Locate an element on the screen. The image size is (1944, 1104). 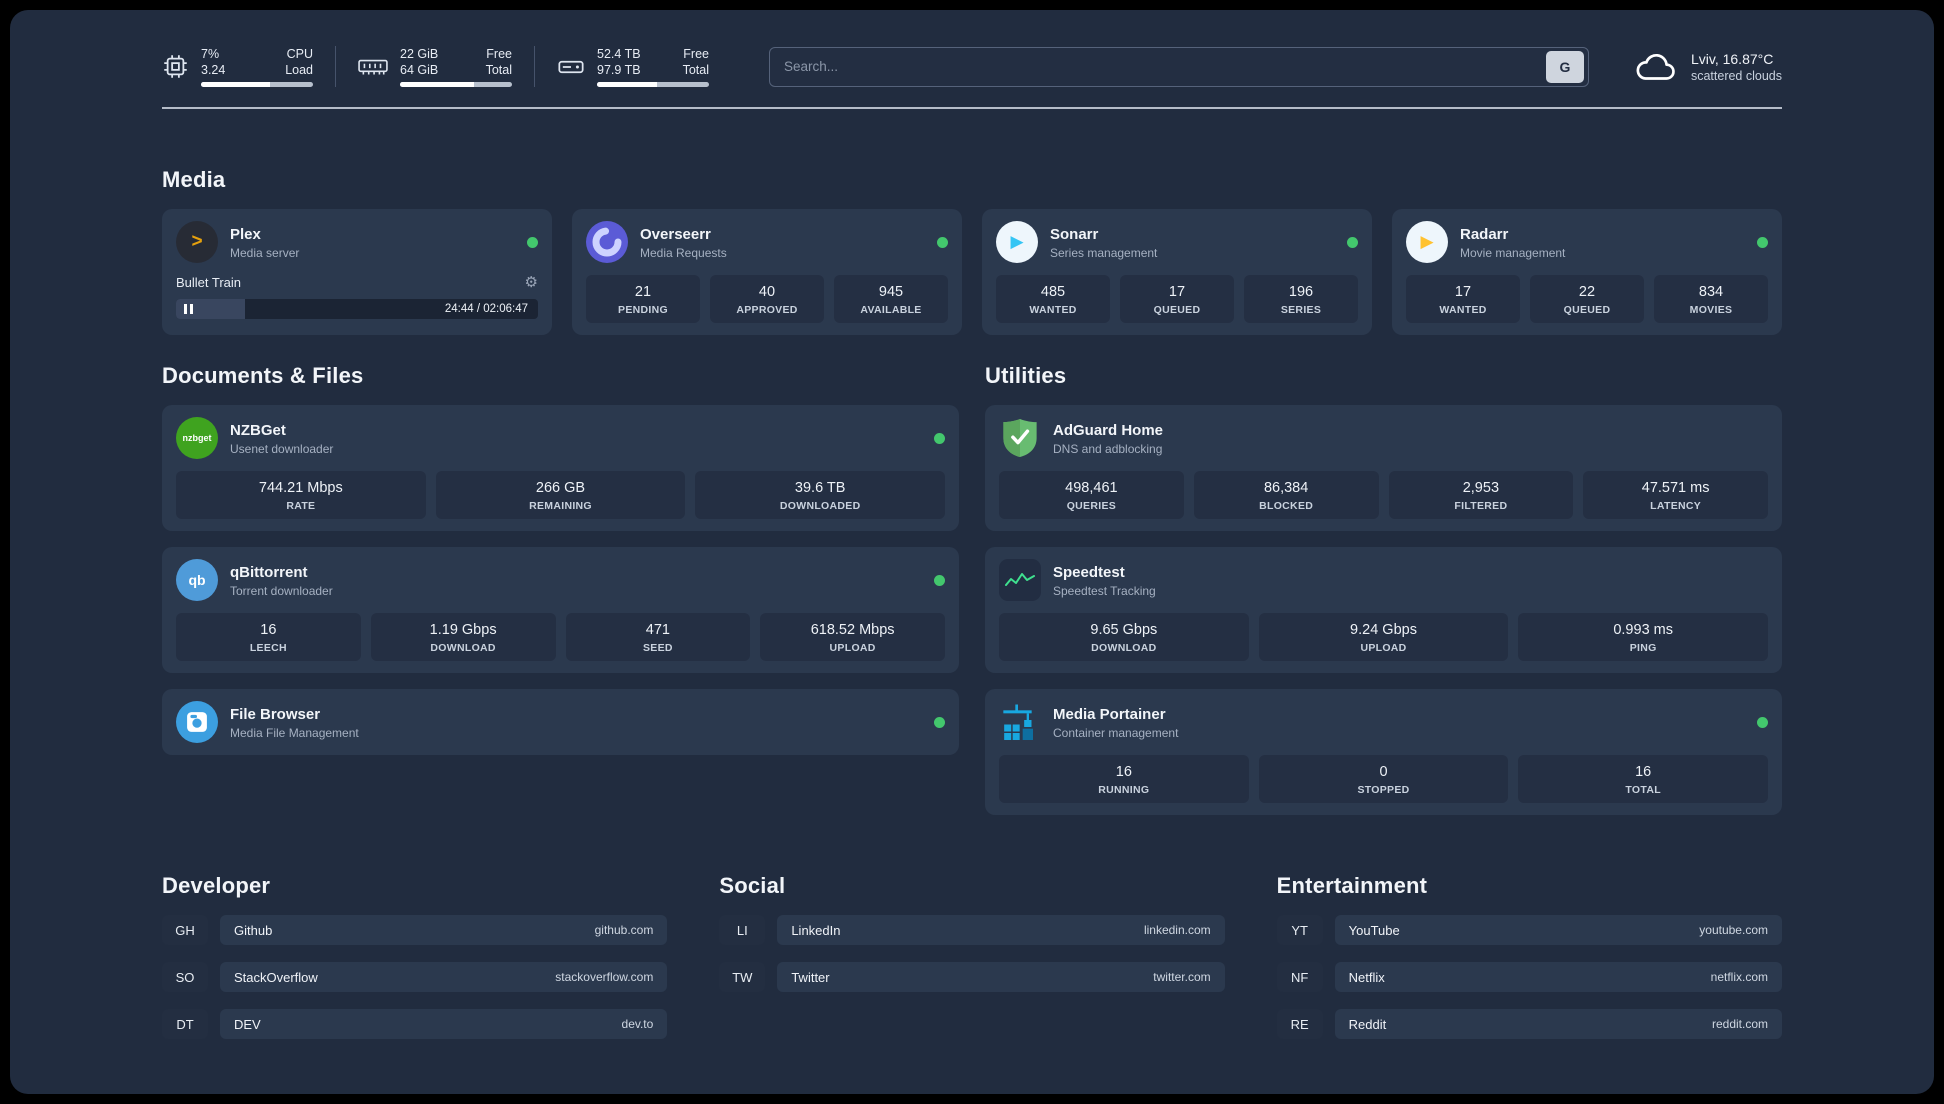
qbittorrent-icon: qb is located at coordinates (197, 580).